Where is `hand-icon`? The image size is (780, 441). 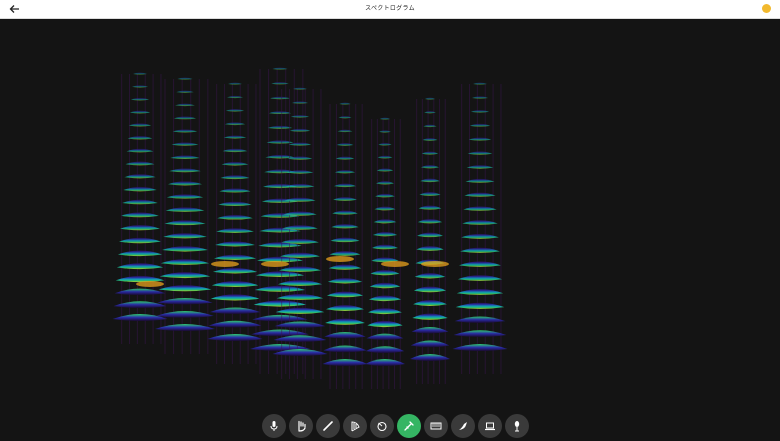
hand-icon is located at coordinates (302, 426).